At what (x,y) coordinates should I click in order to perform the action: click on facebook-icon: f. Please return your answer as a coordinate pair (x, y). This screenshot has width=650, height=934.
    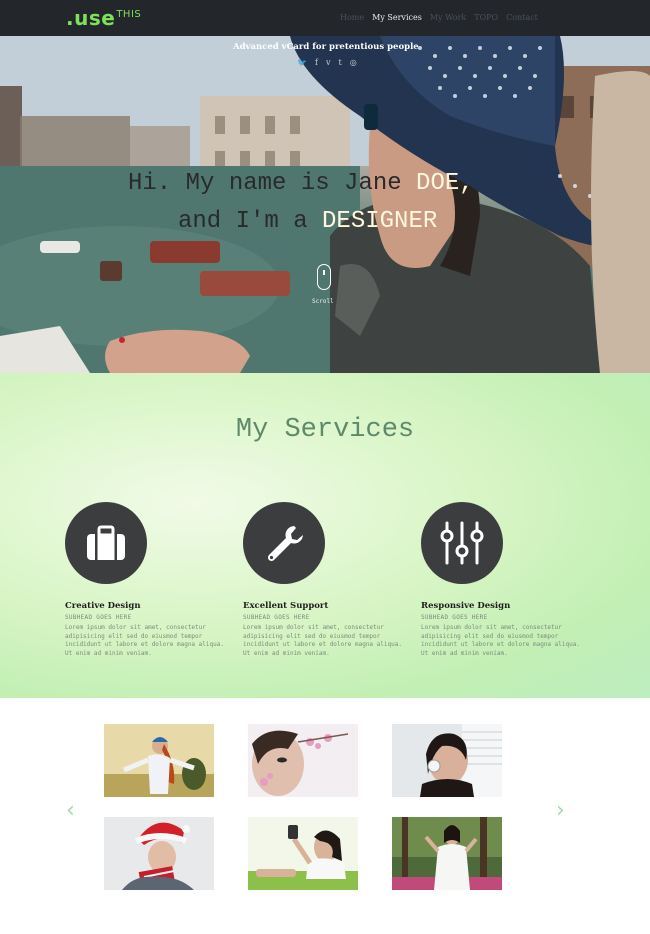
    Looking at the image, I should click on (316, 62).